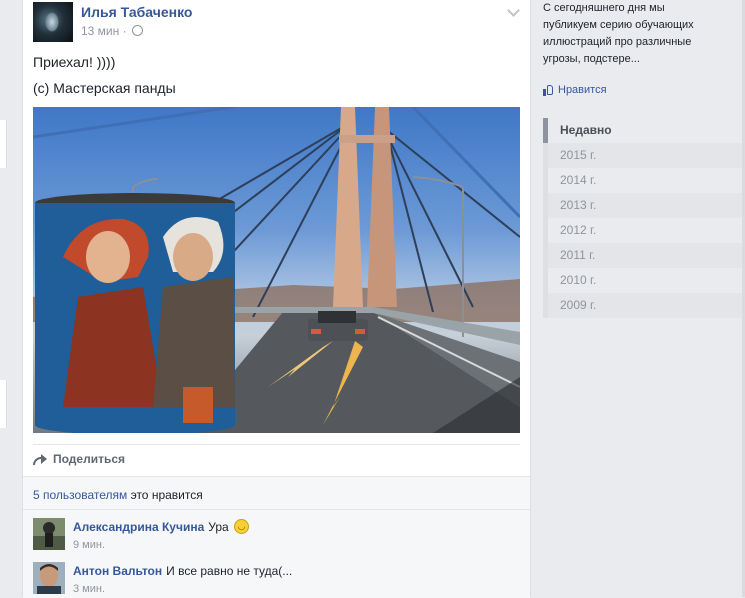 Image resolution: width=745 pixels, height=598 pixels. I want to click on globe-icon, so click(137, 31).